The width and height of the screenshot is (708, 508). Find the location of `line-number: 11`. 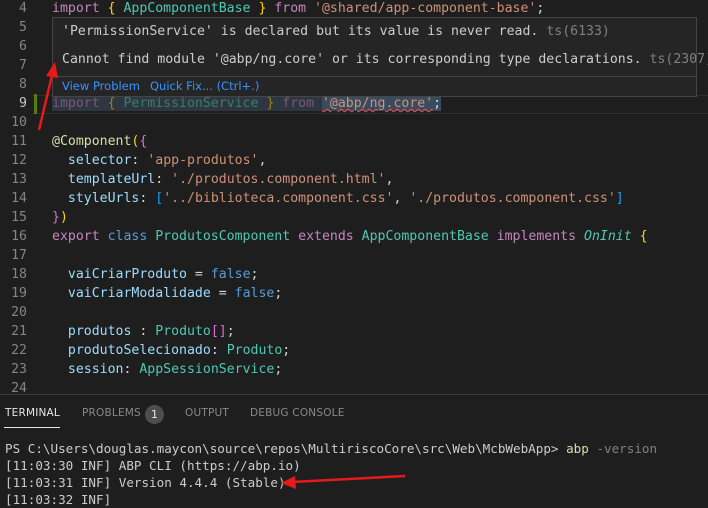

line-number: 11 is located at coordinates (19, 141).